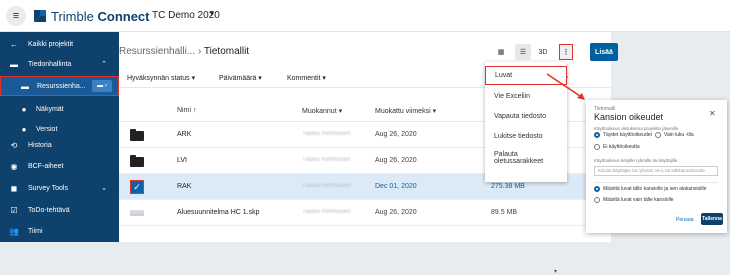 Image resolution: width=730 pixels, height=275 pixels. I want to click on list-view-icon: ☰, so click(523, 52).